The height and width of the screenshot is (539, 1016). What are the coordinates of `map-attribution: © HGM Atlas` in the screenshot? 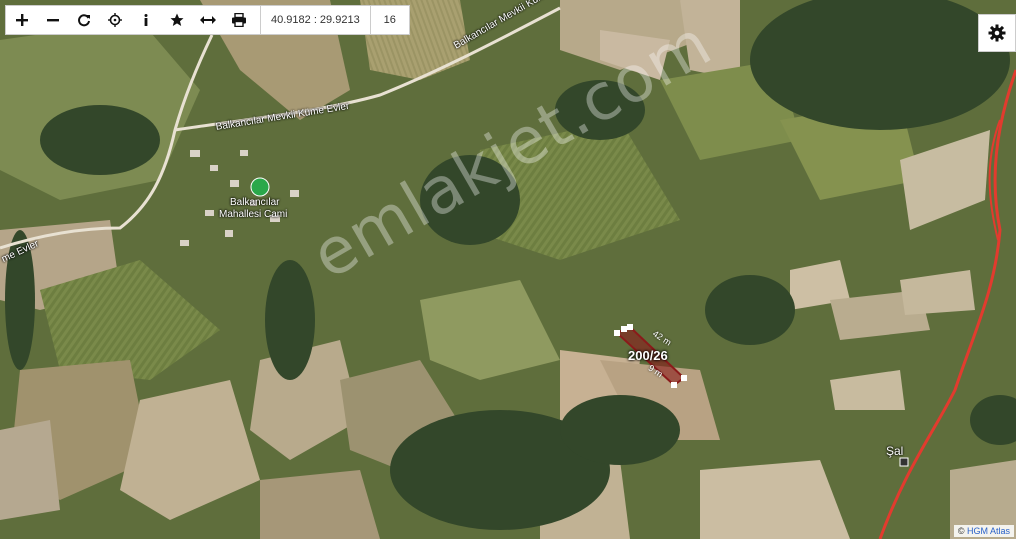 It's located at (983, 531).